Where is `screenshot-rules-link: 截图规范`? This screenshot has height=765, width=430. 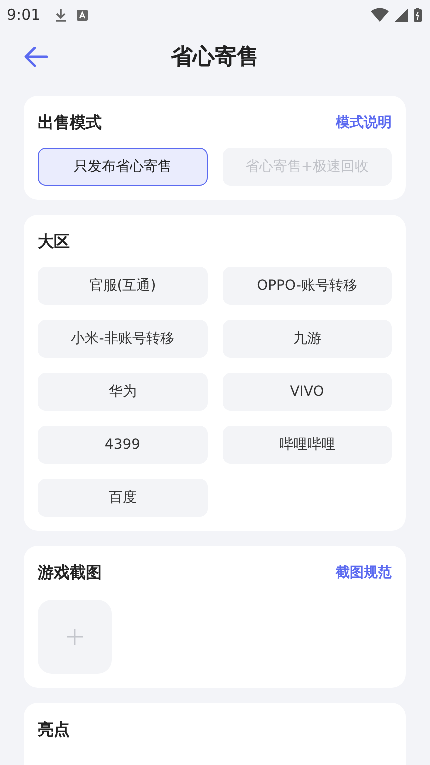
screenshot-rules-link: 截图规范 is located at coordinates (364, 573).